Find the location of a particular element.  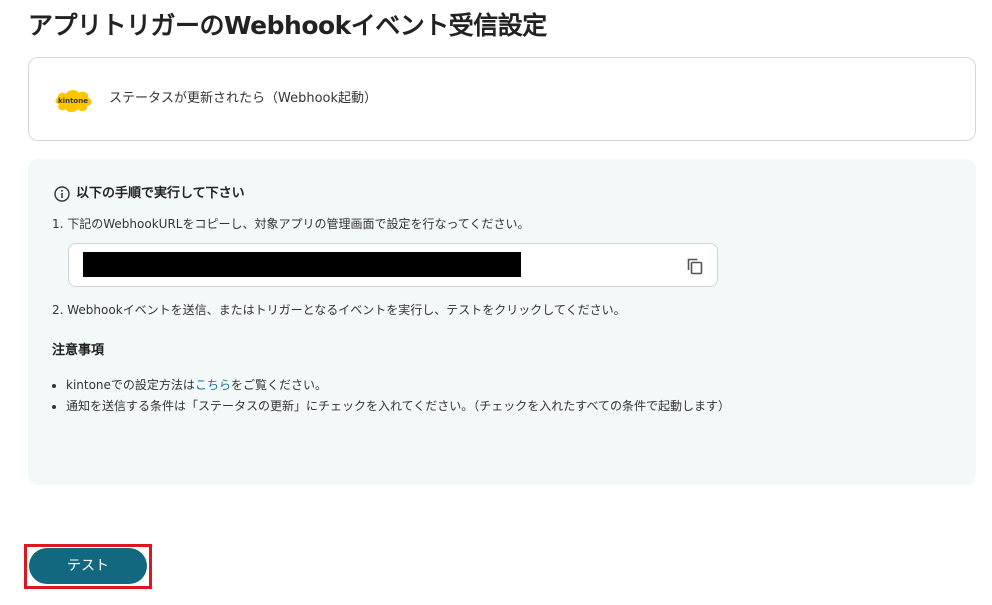

webhook-url-value-redacted is located at coordinates (302, 264).